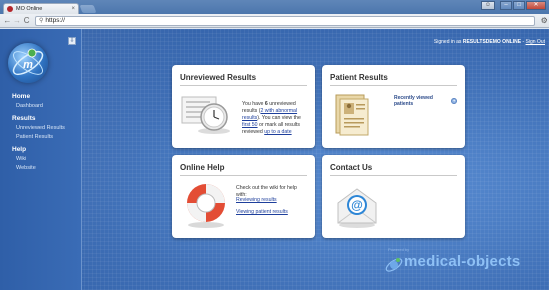  What do you see at coordinates (29, 9) in the screenshot?
I see `tab-title: MO Online` at bounding box center [29, 9].